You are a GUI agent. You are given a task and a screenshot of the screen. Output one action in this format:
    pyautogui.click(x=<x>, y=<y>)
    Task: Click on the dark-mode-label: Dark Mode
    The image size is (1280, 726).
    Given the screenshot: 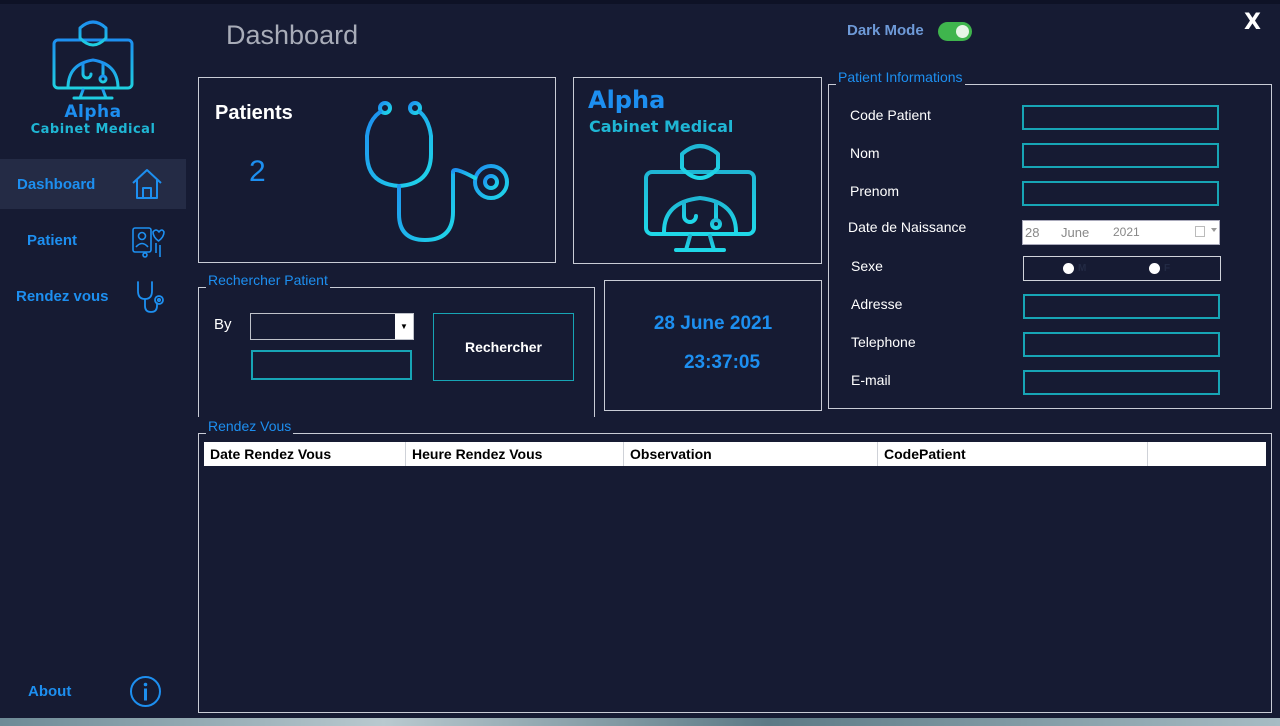 What is the action you would take?
    pyautogui.click(x=885, y=30)
    